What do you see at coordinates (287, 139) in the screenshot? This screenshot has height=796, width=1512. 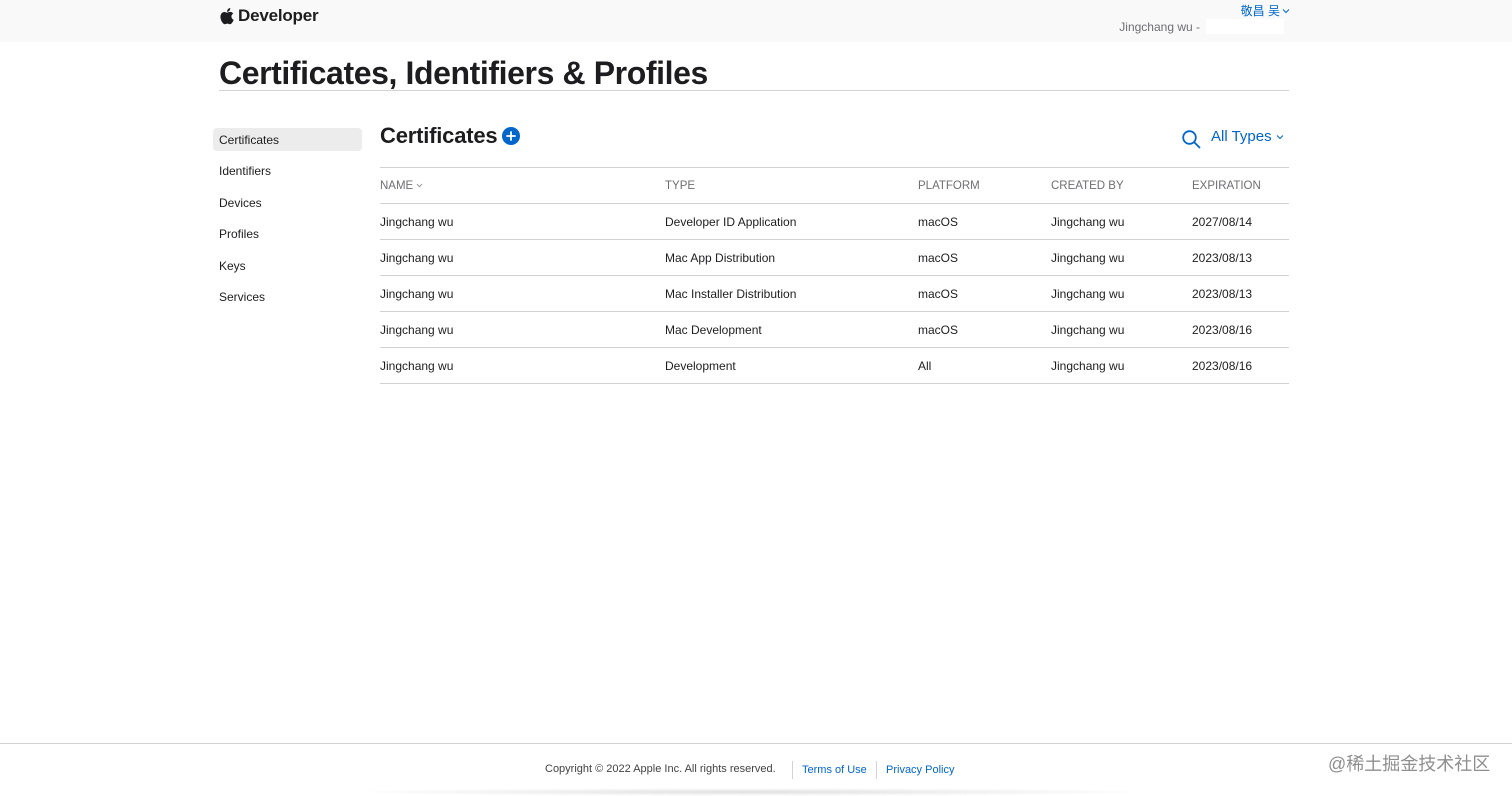 I see `sidebar-item-certificates: Certificates` at bounding box center [287, 139].